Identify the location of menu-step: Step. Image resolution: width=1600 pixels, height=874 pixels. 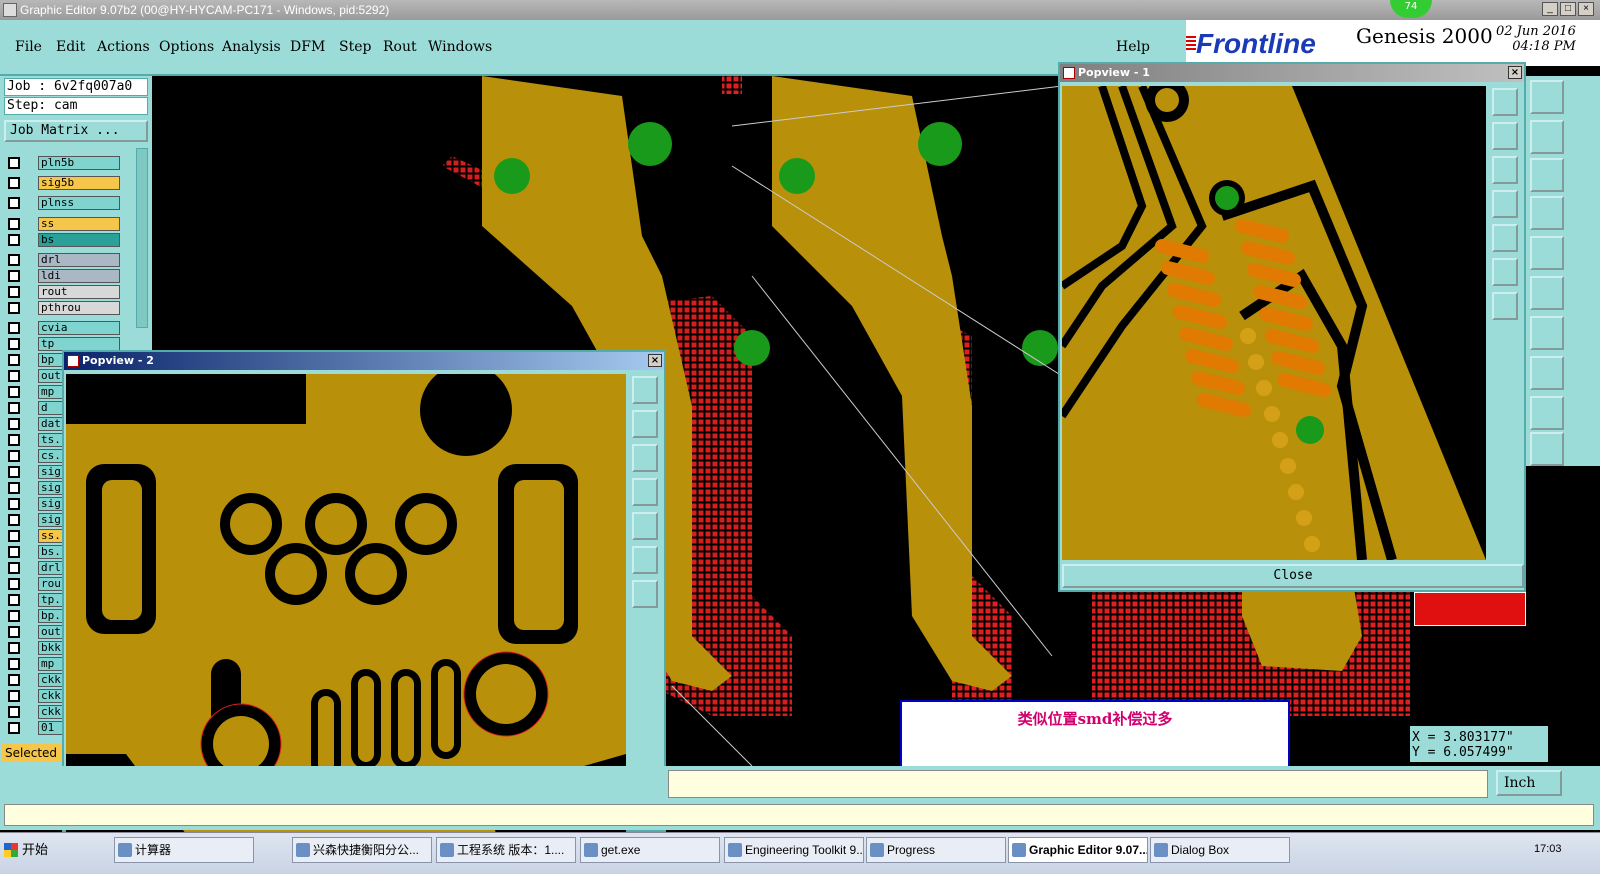
(355, 47).